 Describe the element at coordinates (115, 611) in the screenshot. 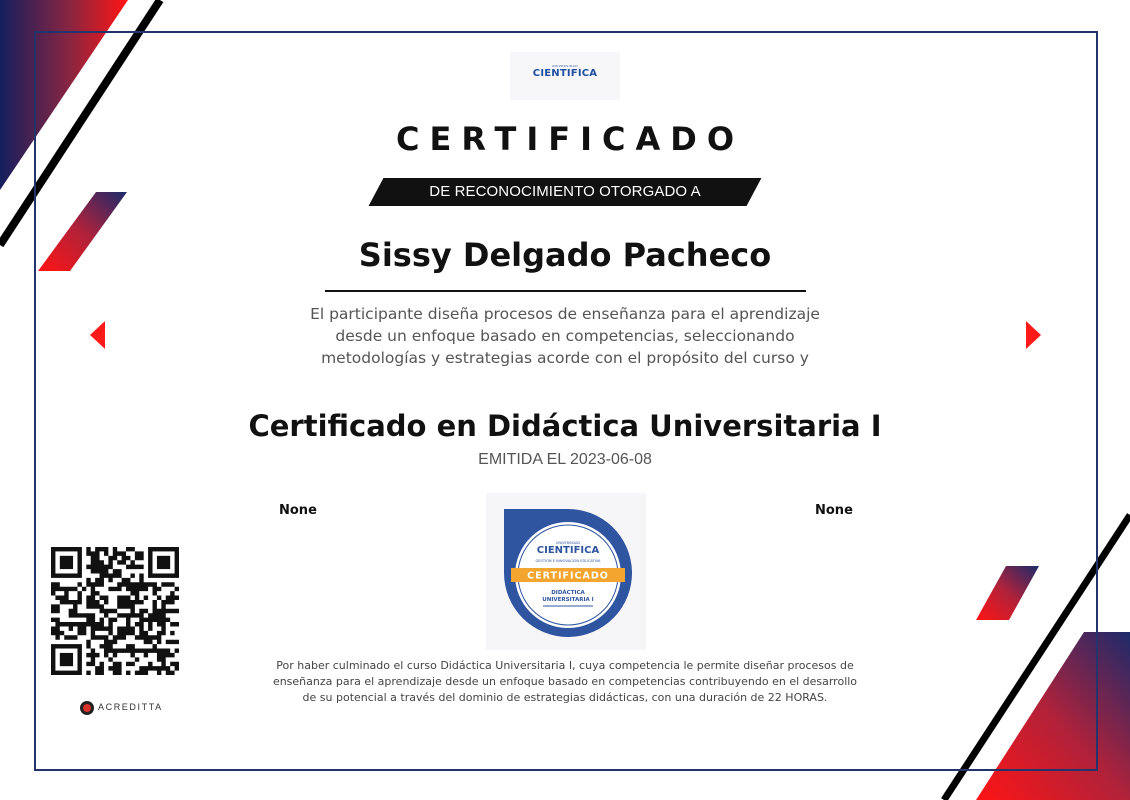

I see `qr-code-icon` at that location.